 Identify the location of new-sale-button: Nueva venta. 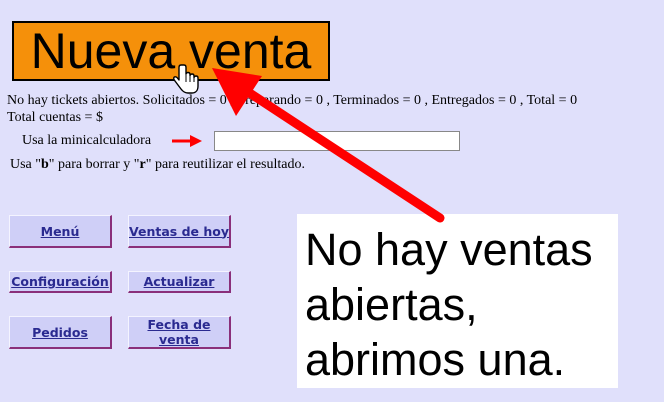
(171, 51).